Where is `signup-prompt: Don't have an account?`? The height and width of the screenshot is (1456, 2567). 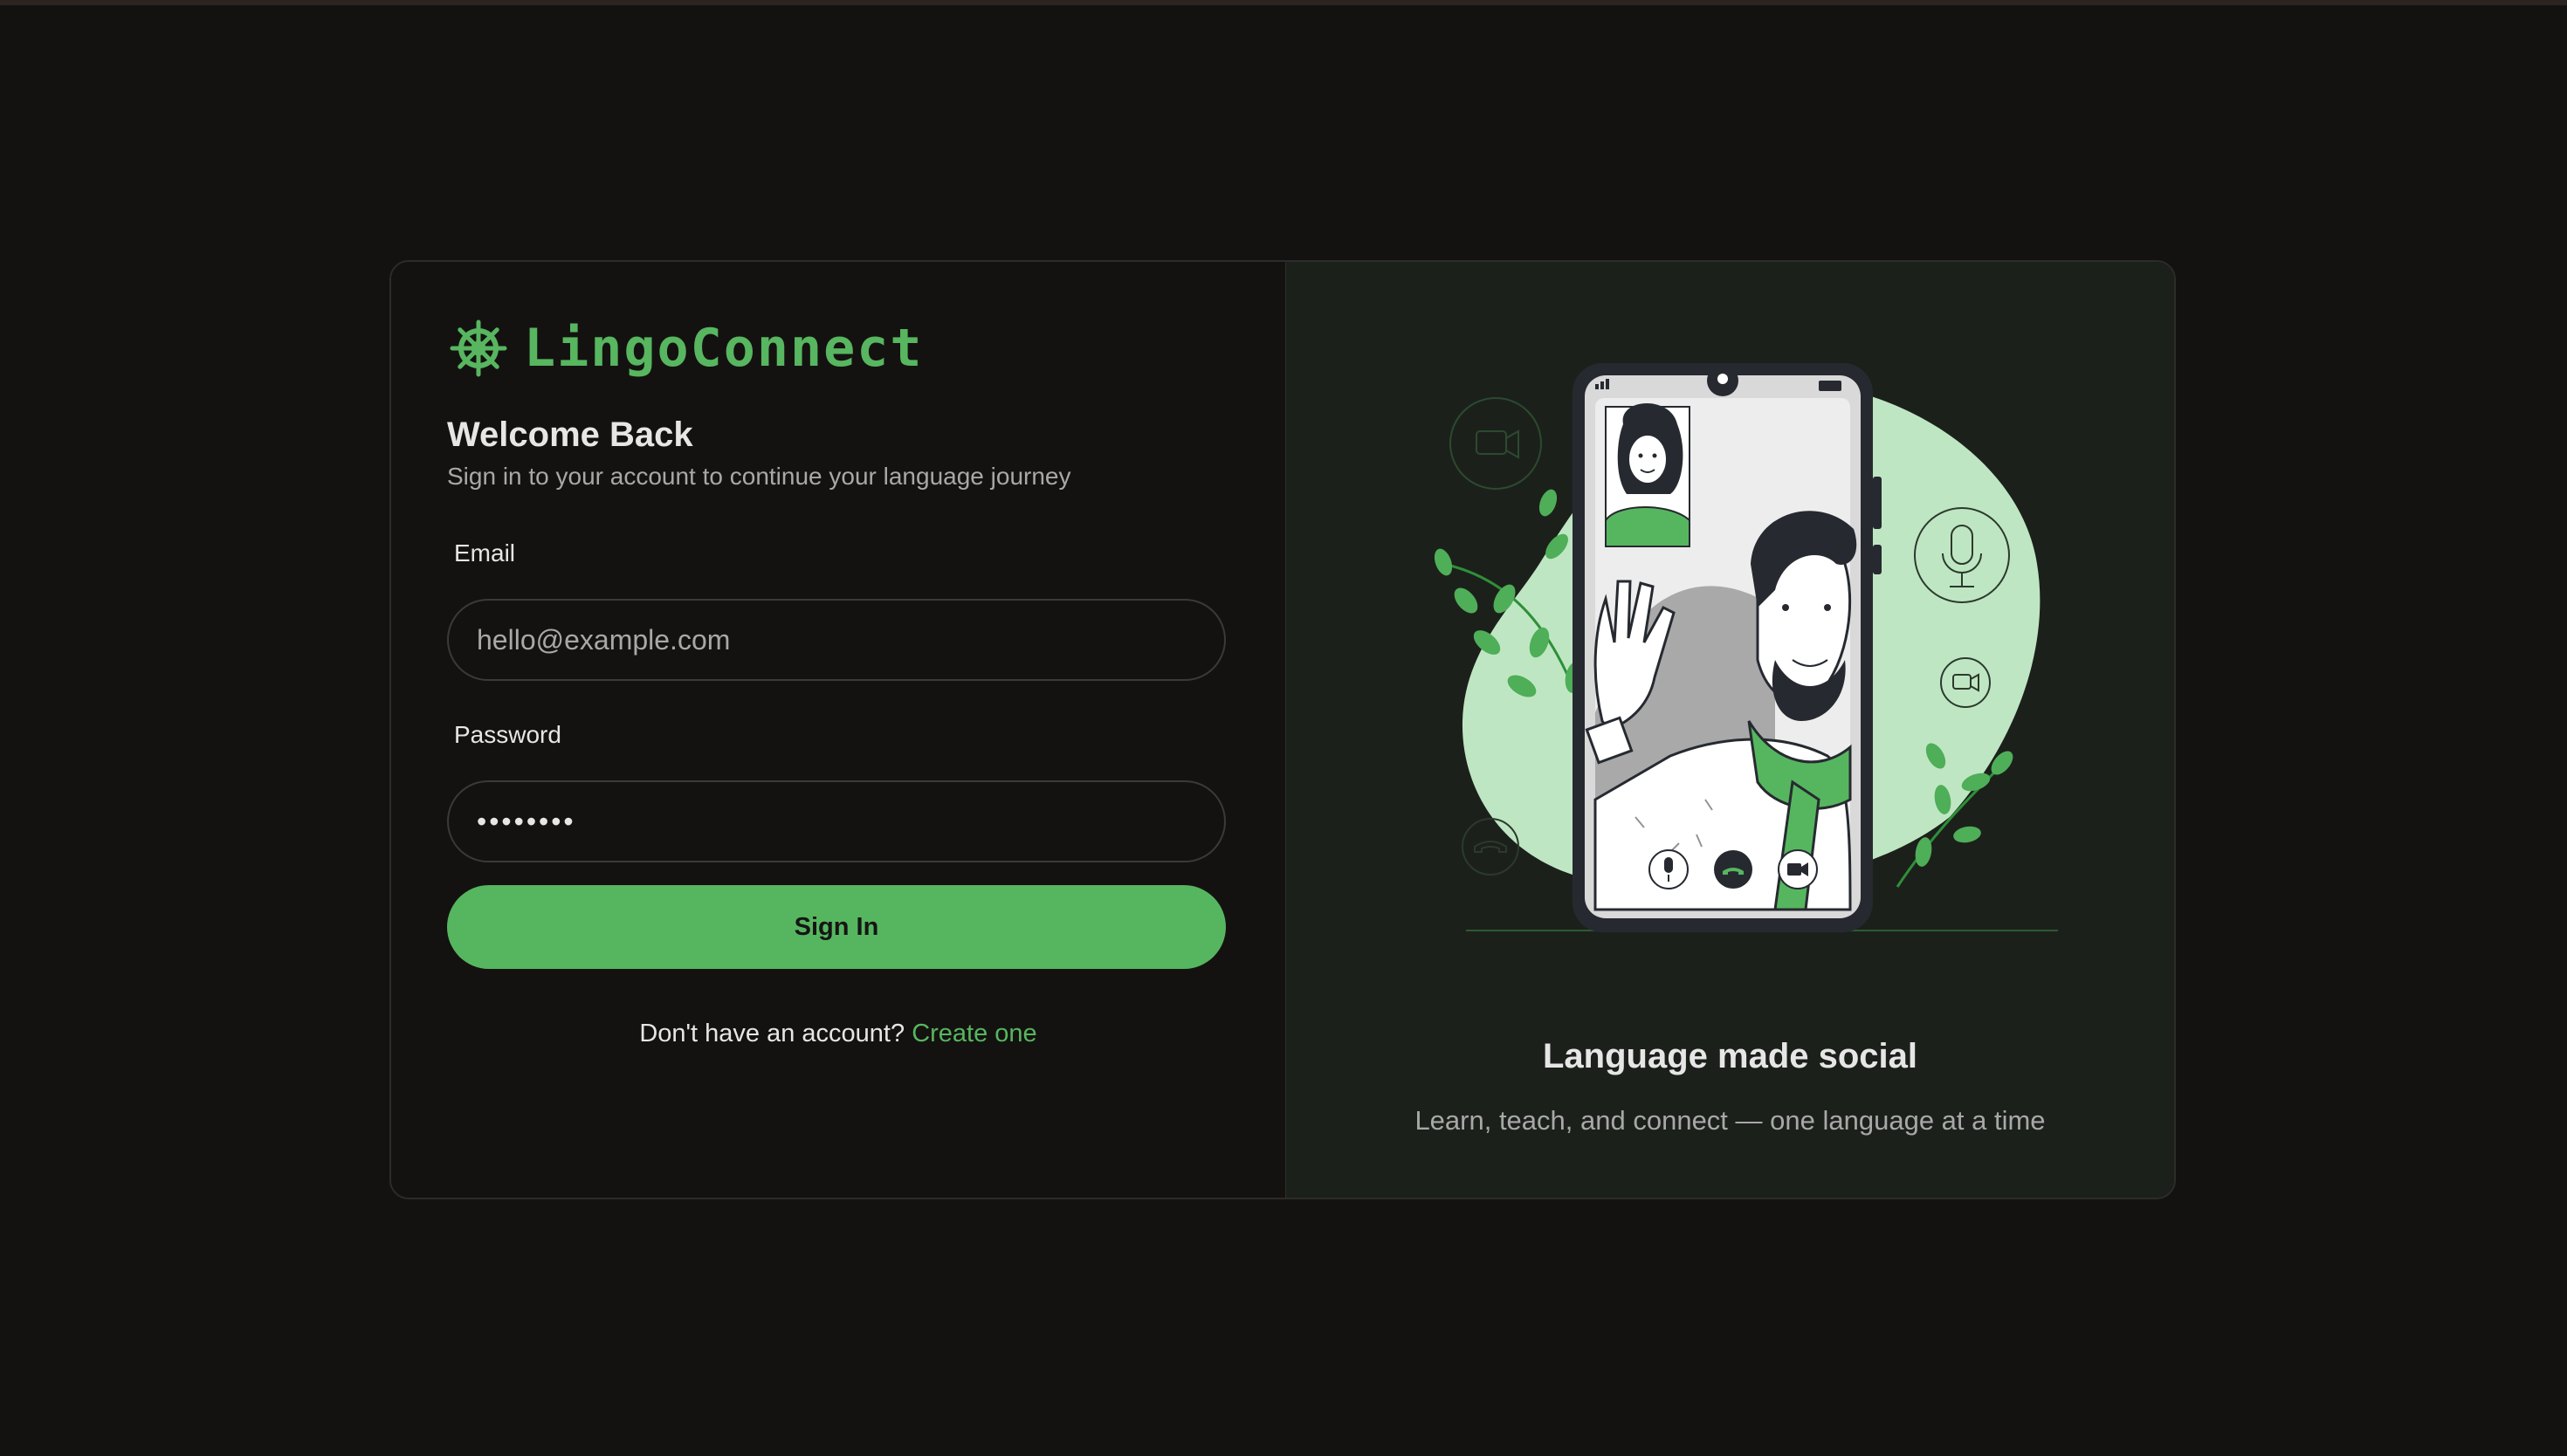
signup-prompt: Don't have an account? is located at coordinates (772, 1033).